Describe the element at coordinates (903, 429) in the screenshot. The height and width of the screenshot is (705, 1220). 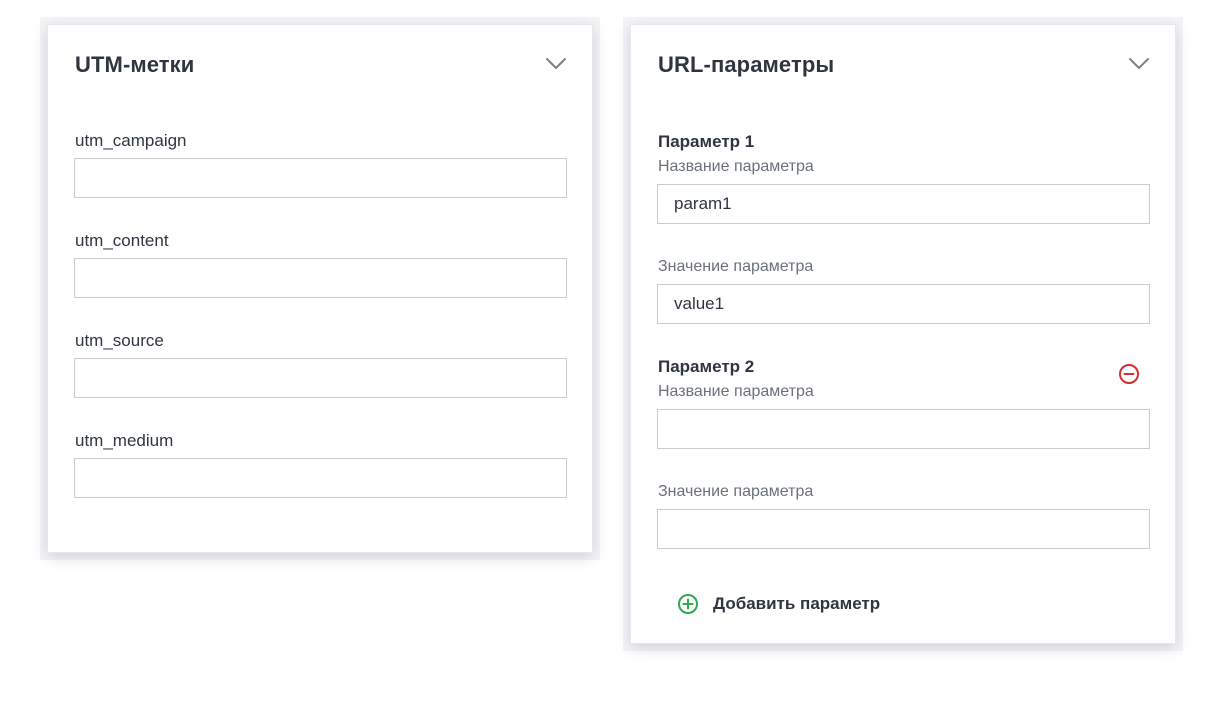
I see `param-2-name-input` at that location.